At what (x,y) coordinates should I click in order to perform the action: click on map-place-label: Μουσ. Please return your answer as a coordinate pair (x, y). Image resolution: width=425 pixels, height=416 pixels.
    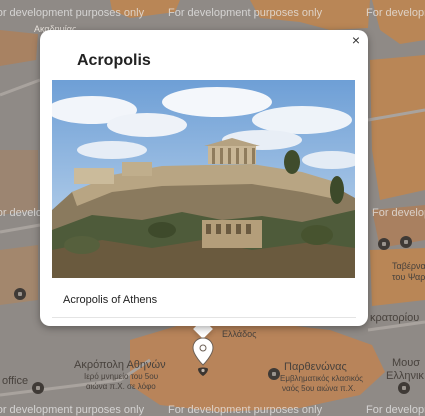
    Looking at the image, I should click on (406, 363).